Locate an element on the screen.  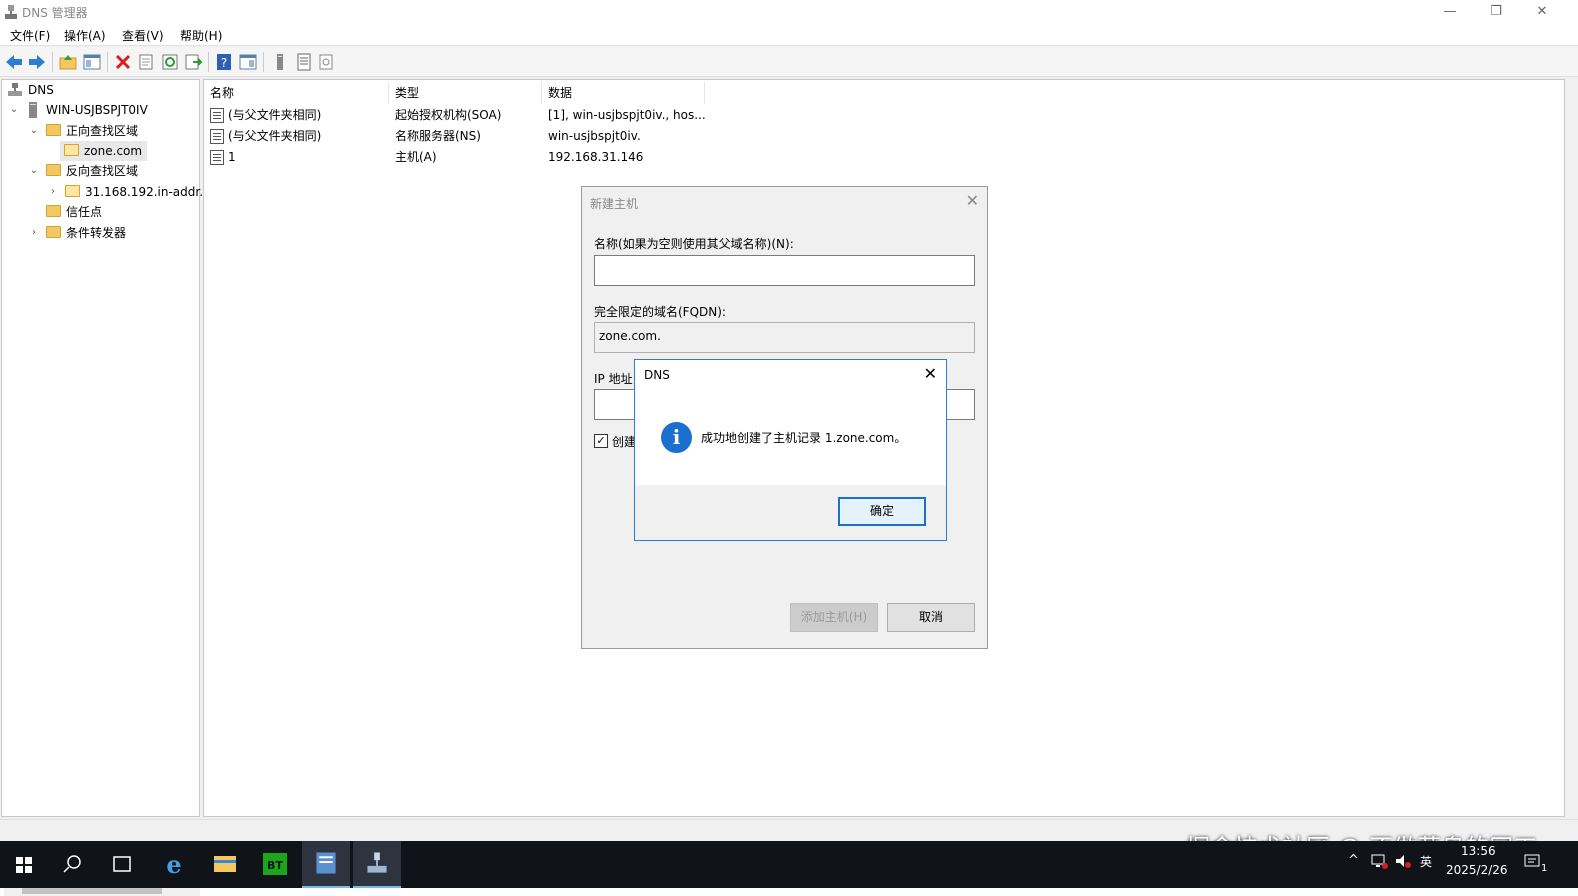
toolbar: ? is located at coordinates (789, 62).